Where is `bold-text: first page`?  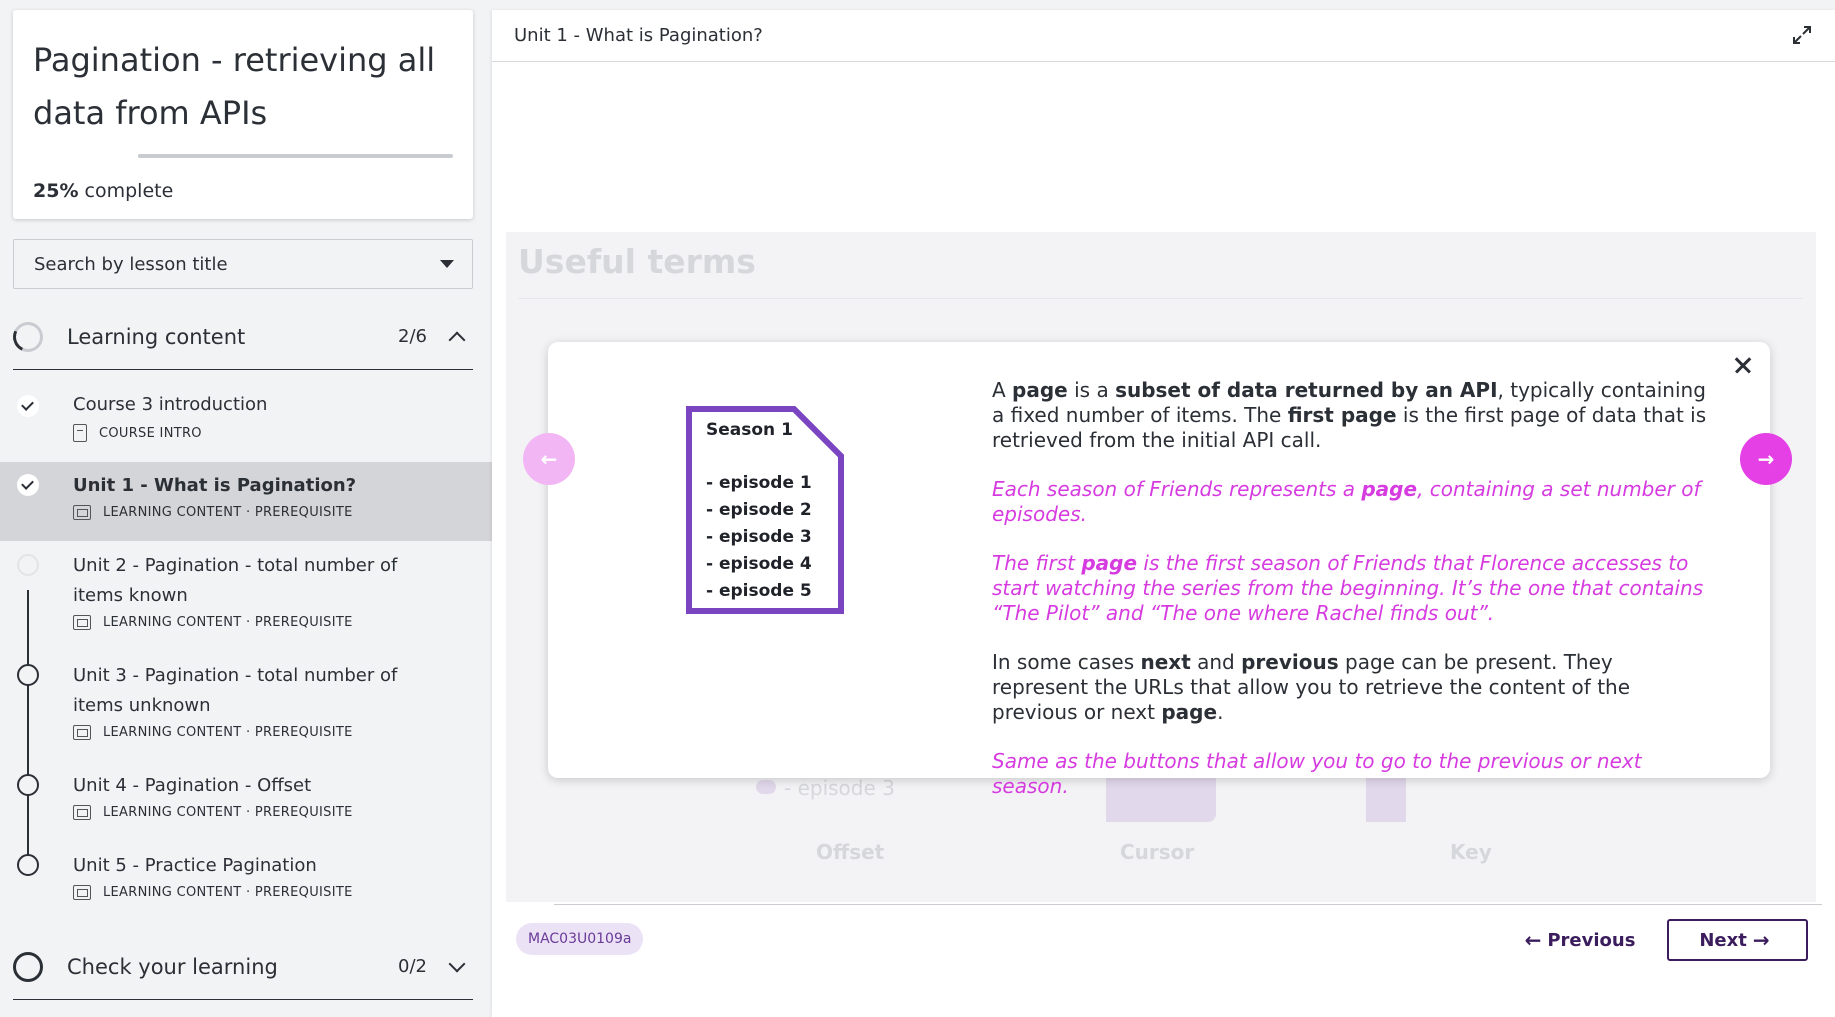 bold-text: first page is located at coordinates (1342, 415).